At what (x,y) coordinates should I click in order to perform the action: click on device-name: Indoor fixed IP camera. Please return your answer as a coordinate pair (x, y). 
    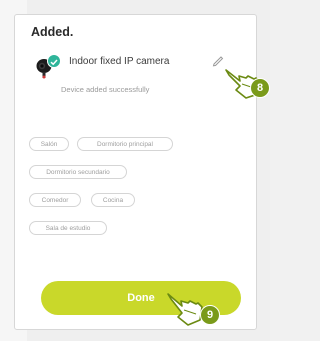
    Looking at the image, I should click on (119, 61).